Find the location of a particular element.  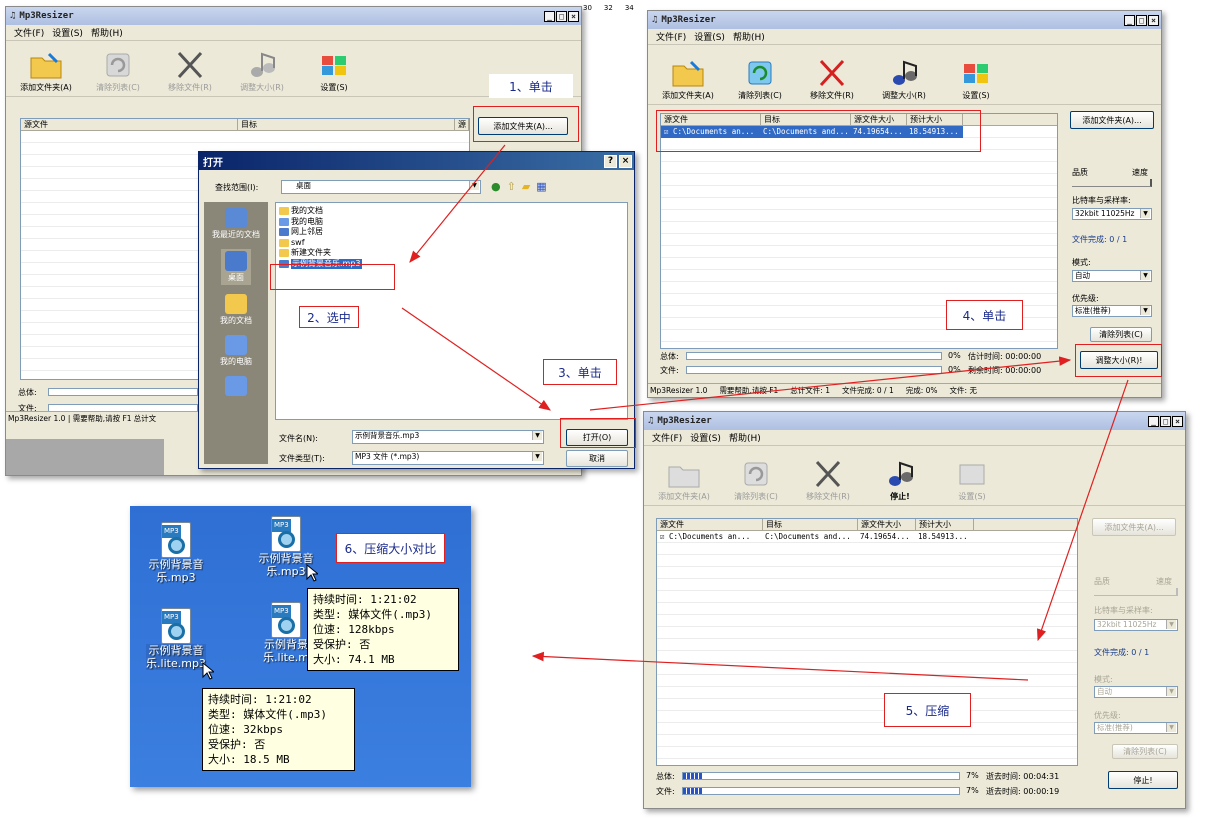

dialog-title-bar: 打开 ? × is located at coordinates (416, 161).